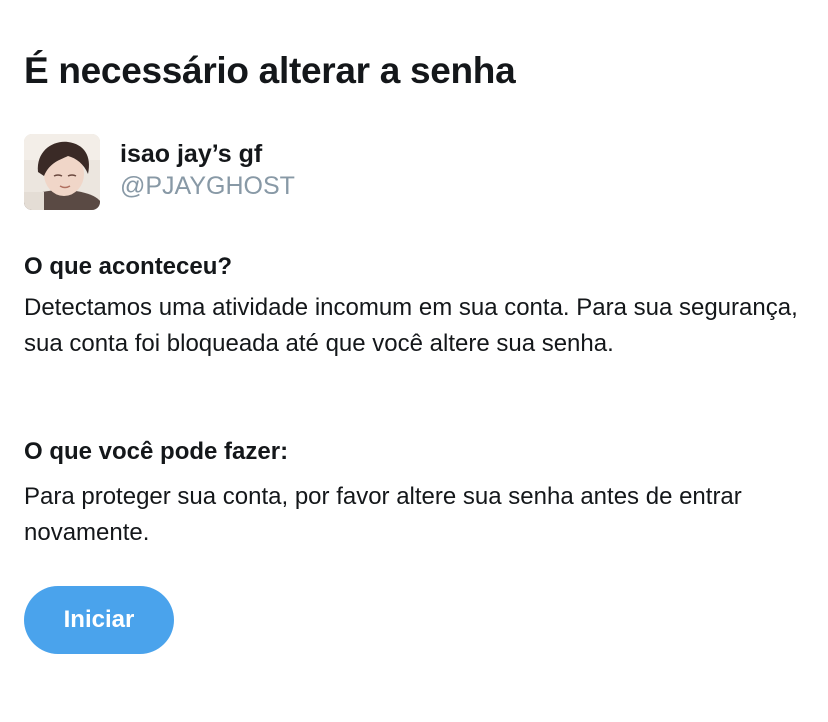 The image size is (828, 722). What do you see at coordinates (207, 170) in the screenshot?
I see `account-info: isao jay’s gf @PJAYGHOST` at bounding box center [207, 170].